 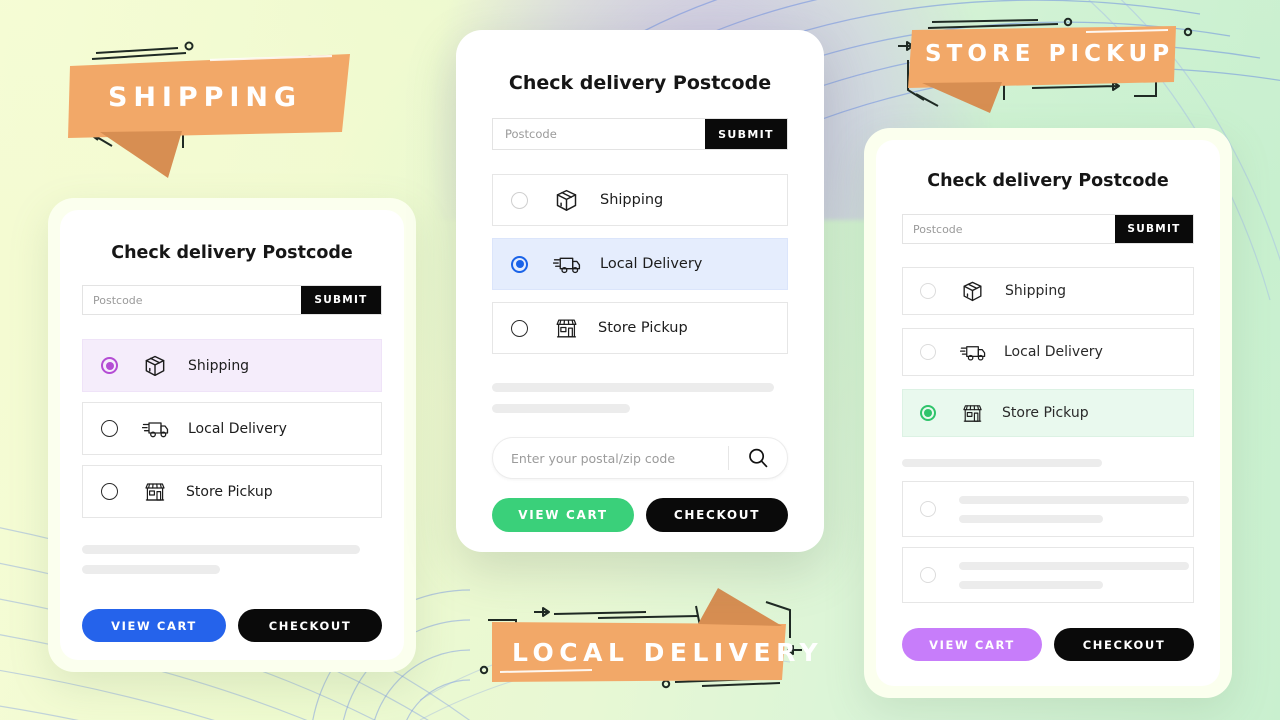 I want to click on banner-store-pickup-label: STORE PICKUP, so click(x=1050, y=54).